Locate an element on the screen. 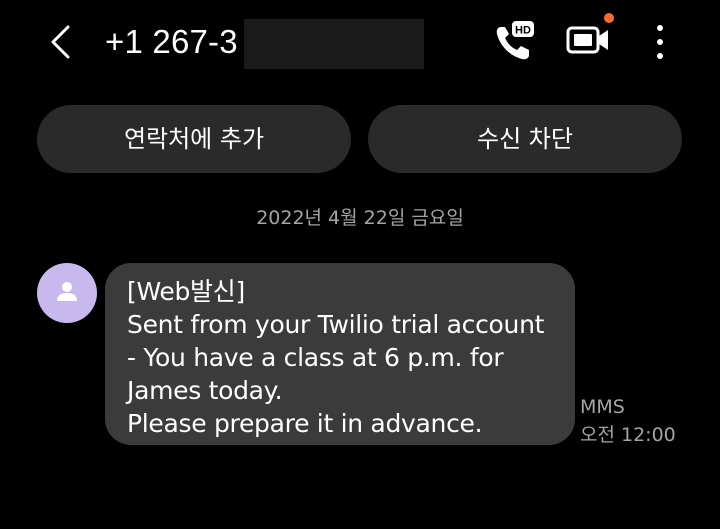 This screenshot has width=720, height=529. person-icon is located at coordinates (67, 291).